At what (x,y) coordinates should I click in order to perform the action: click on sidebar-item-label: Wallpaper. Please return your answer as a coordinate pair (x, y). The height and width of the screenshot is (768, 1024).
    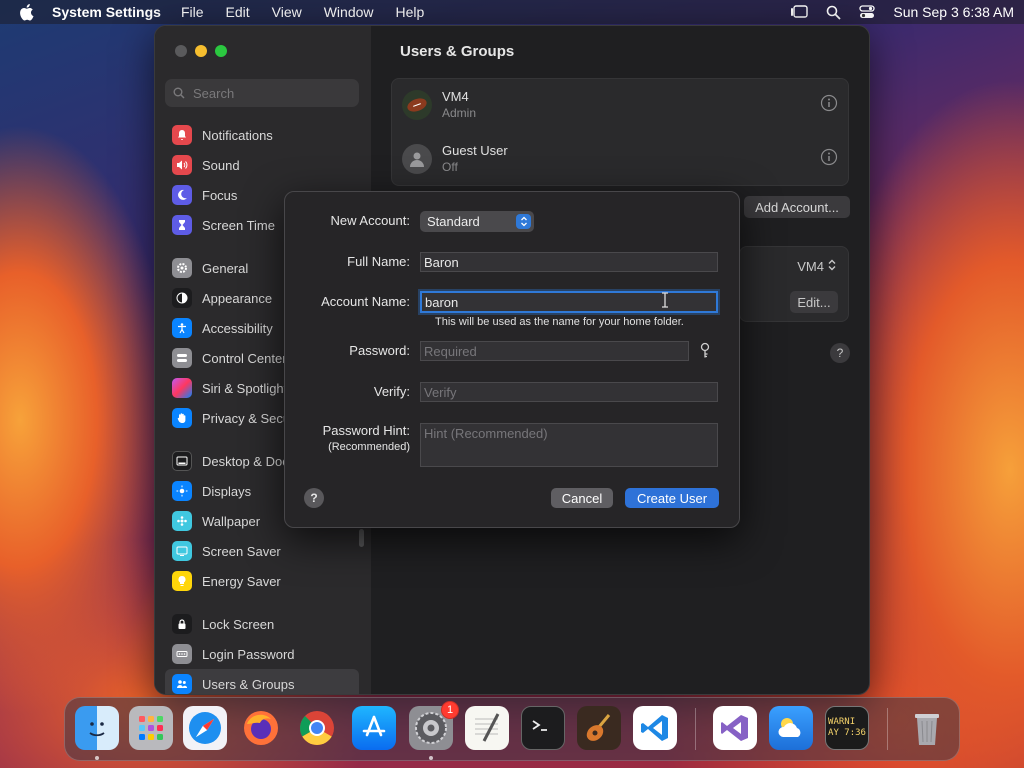
    Looking at the image, I should click on (231, 521).